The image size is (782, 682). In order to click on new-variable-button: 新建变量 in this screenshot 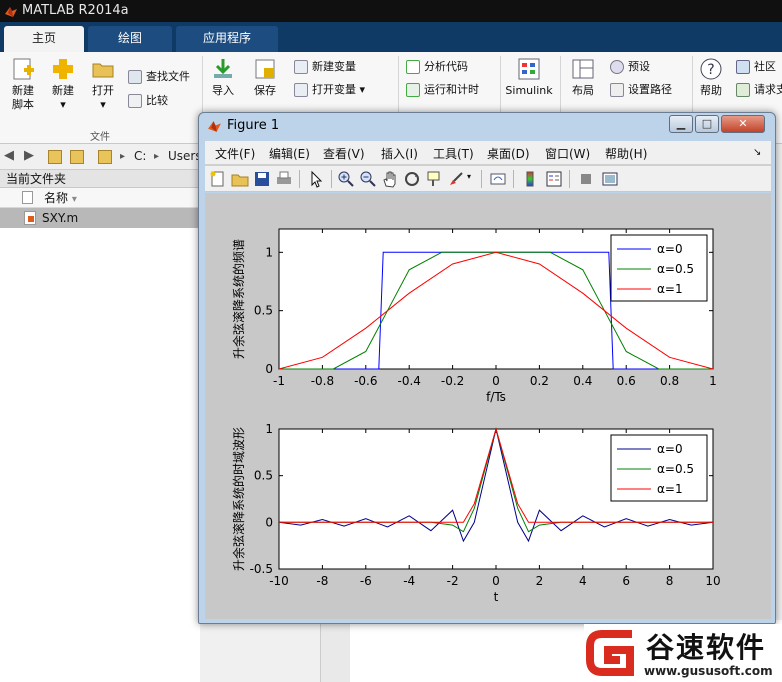, I will do `click(325, 67)`.